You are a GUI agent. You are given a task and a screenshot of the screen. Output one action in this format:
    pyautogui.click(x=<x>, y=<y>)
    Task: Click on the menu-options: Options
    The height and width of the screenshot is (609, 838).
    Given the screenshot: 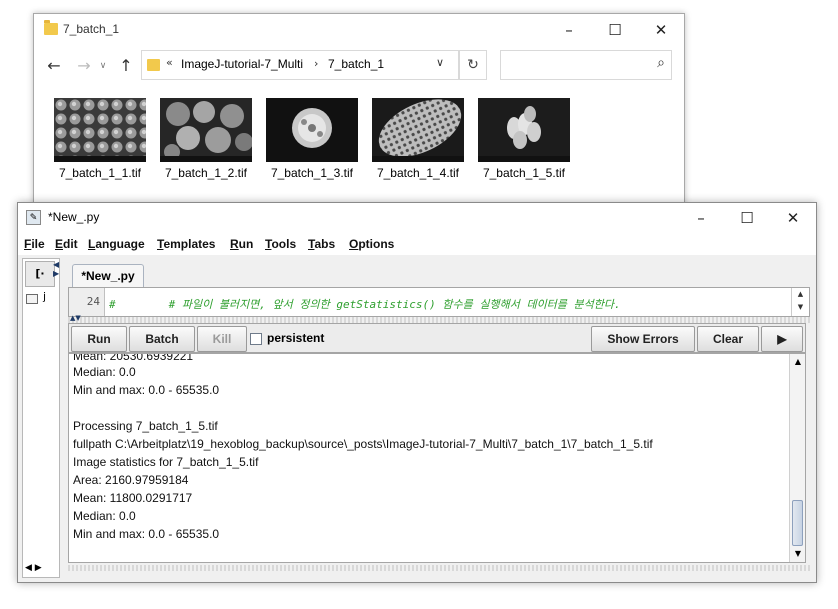 What is the action you would take?
    pyautogui.click(x=371, y=244)
    